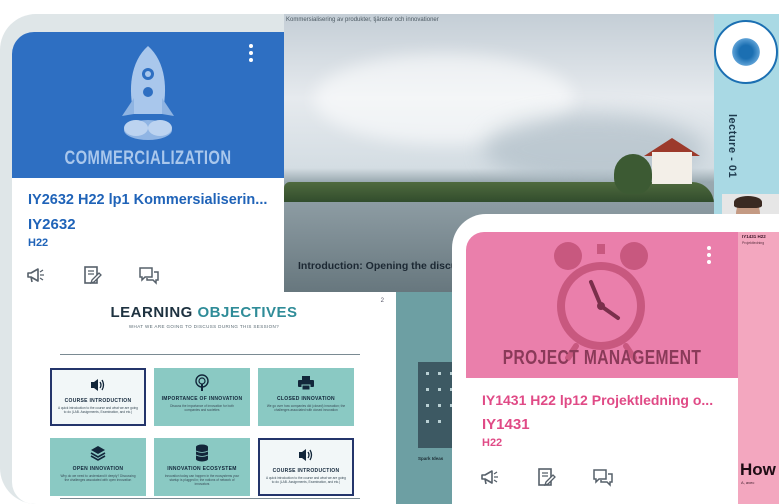  Describe the element at coordinates (154, 312) in the screenshot. I see `slide-title-part1: LEARNING` at that location.